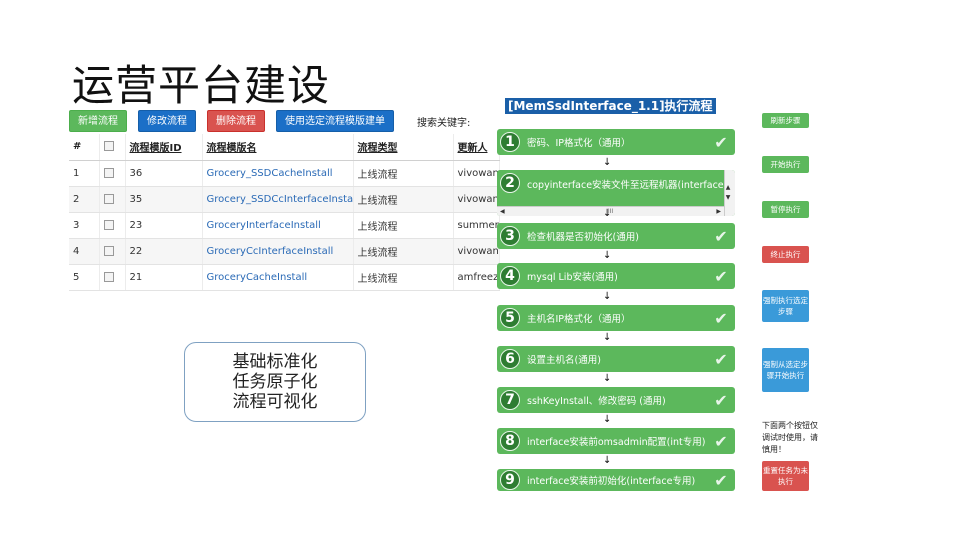 The width and height of the screenshot is (960, 540). I want to click on step-label: 密码、IP格式化（通用）, so click(579, 143).